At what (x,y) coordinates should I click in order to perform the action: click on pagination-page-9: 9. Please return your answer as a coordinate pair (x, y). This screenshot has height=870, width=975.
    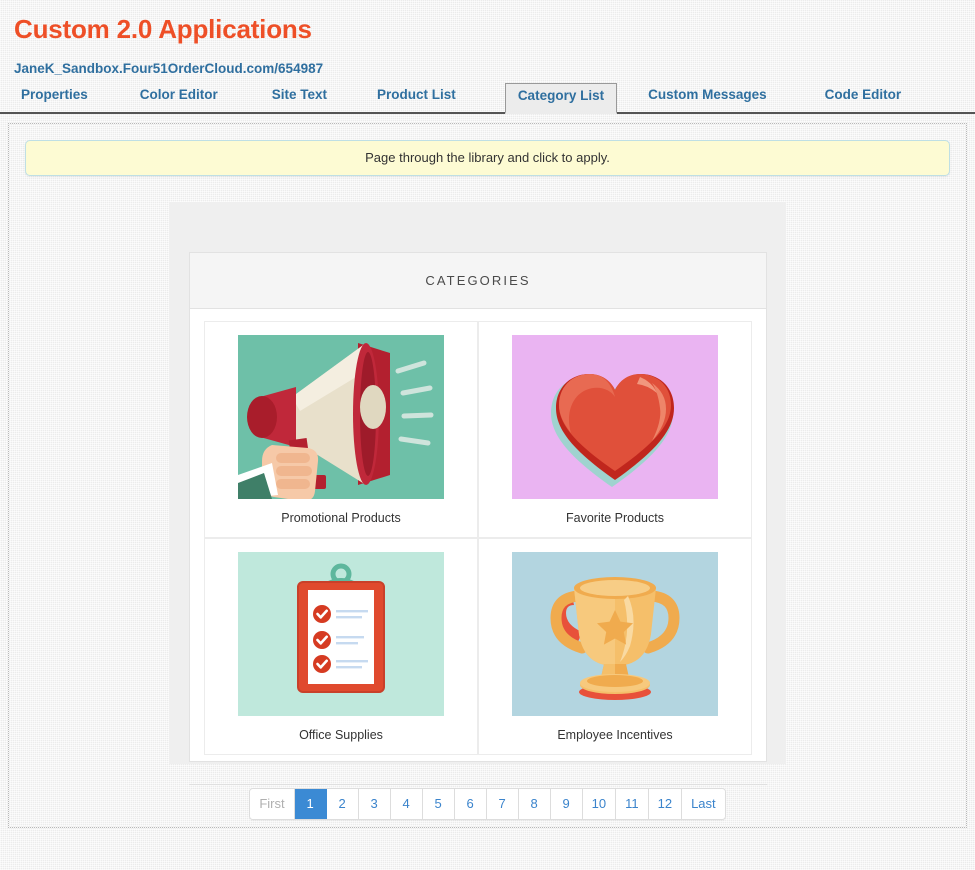
    Looking at the image, I should click on (566, 804).